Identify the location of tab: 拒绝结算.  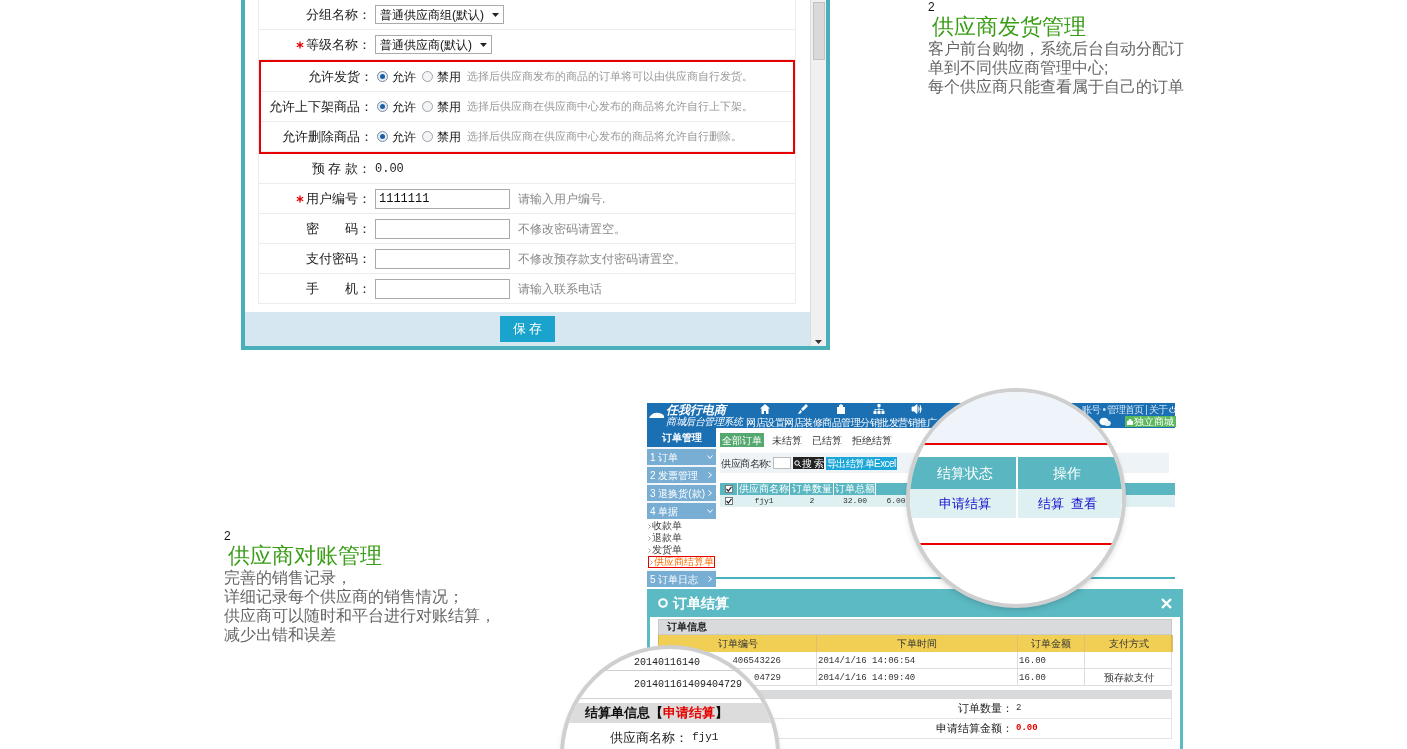
(872, 440).